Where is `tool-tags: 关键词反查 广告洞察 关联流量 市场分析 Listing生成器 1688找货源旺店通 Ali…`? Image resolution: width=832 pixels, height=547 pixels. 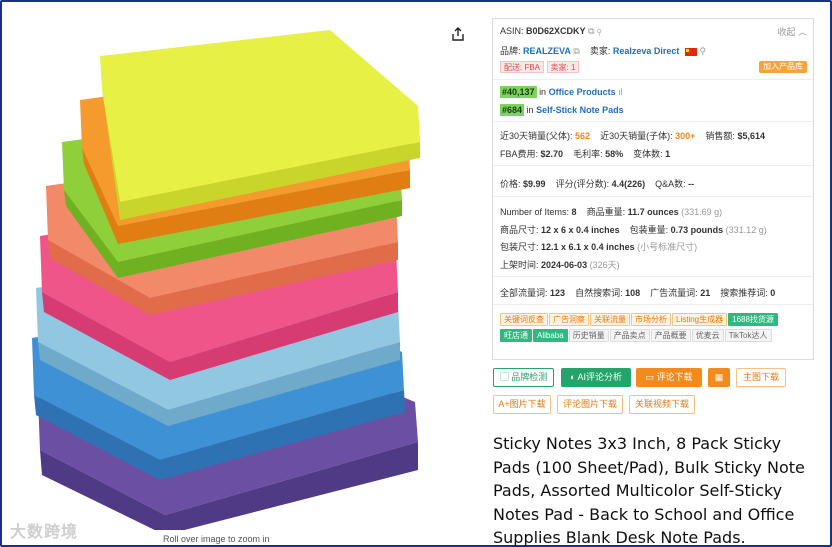
tool-tags: 关键词反查 广告洞察 关联流量 市场分析 Listing生成器 1688找货源旺店通 Ali… is located at coordinates (654, 328).